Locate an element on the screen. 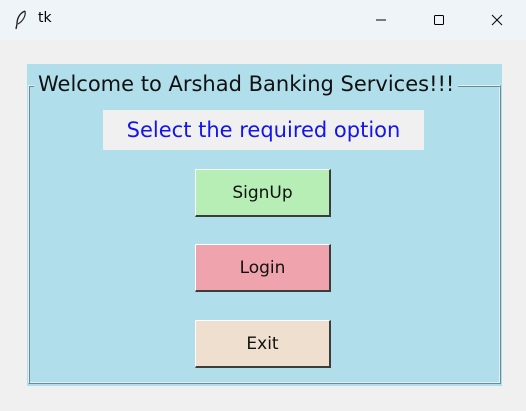 The image size is (526, 411). close-button is located at coordinates (497, 20).